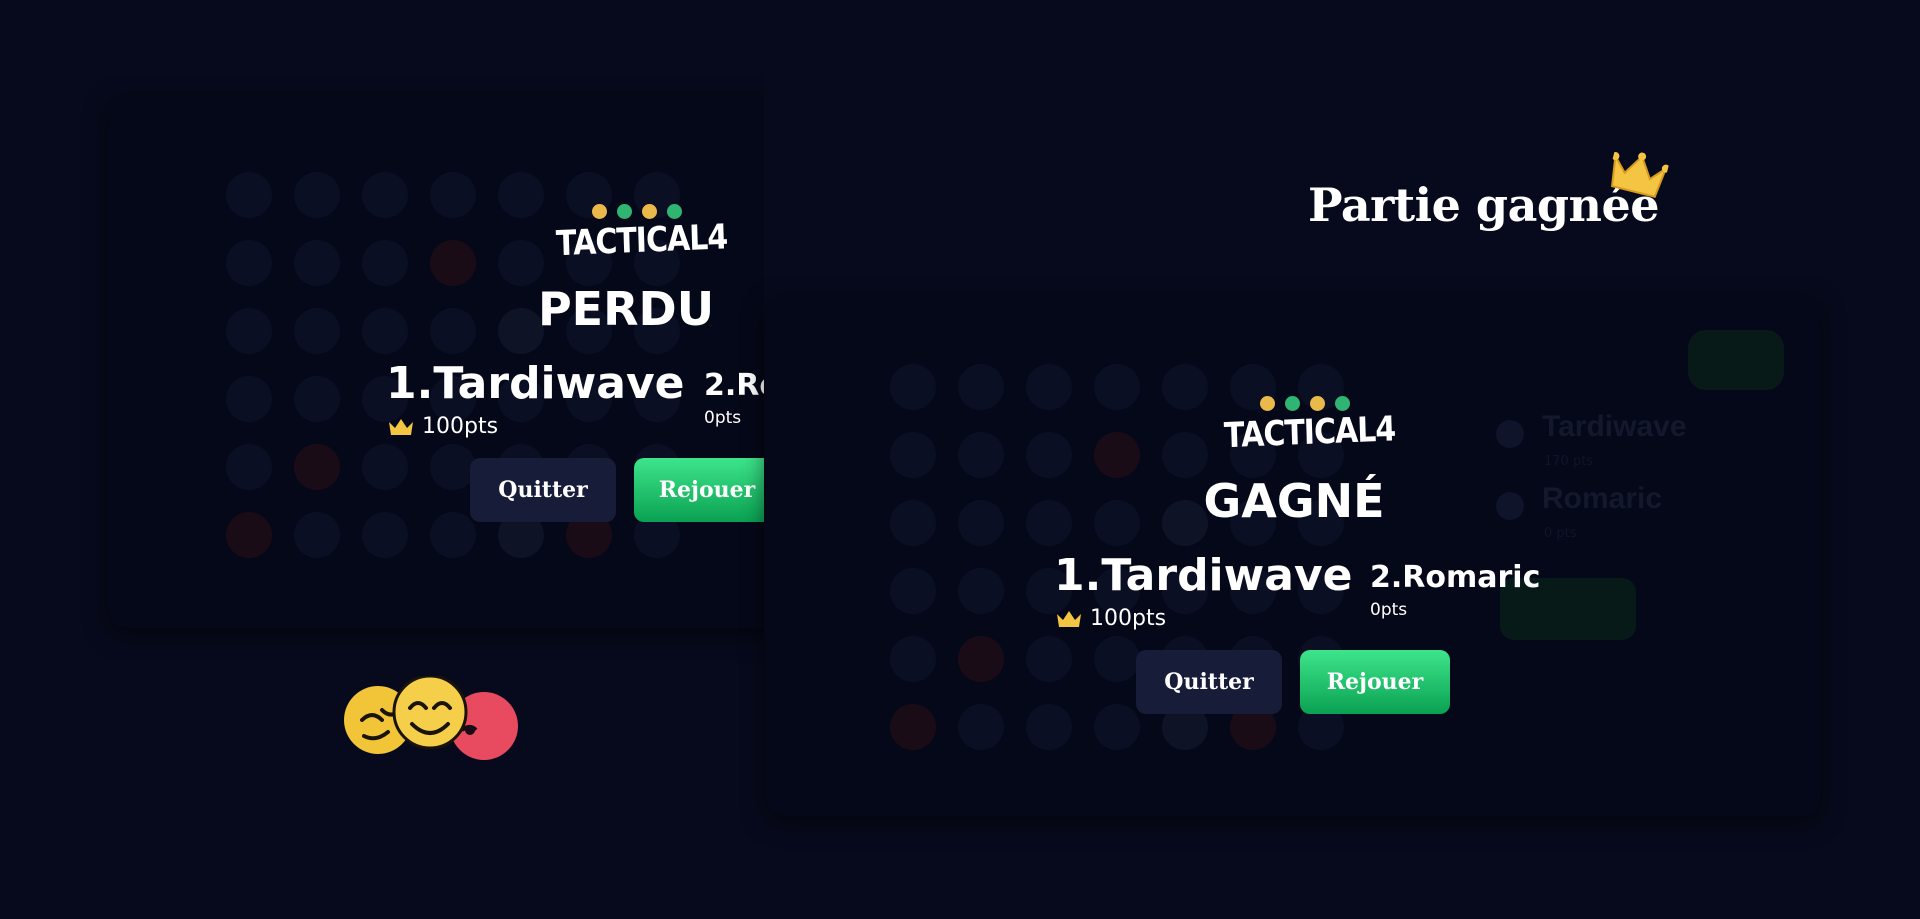  I want to click on ghost-menu-button, so click(1736, 360).